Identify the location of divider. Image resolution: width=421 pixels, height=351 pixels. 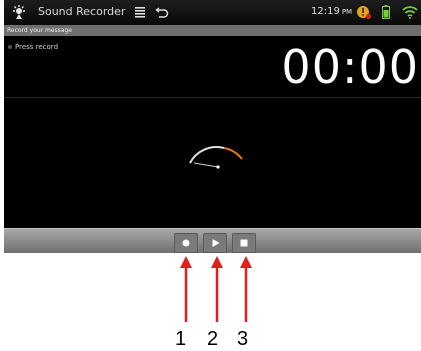
(212, 97).